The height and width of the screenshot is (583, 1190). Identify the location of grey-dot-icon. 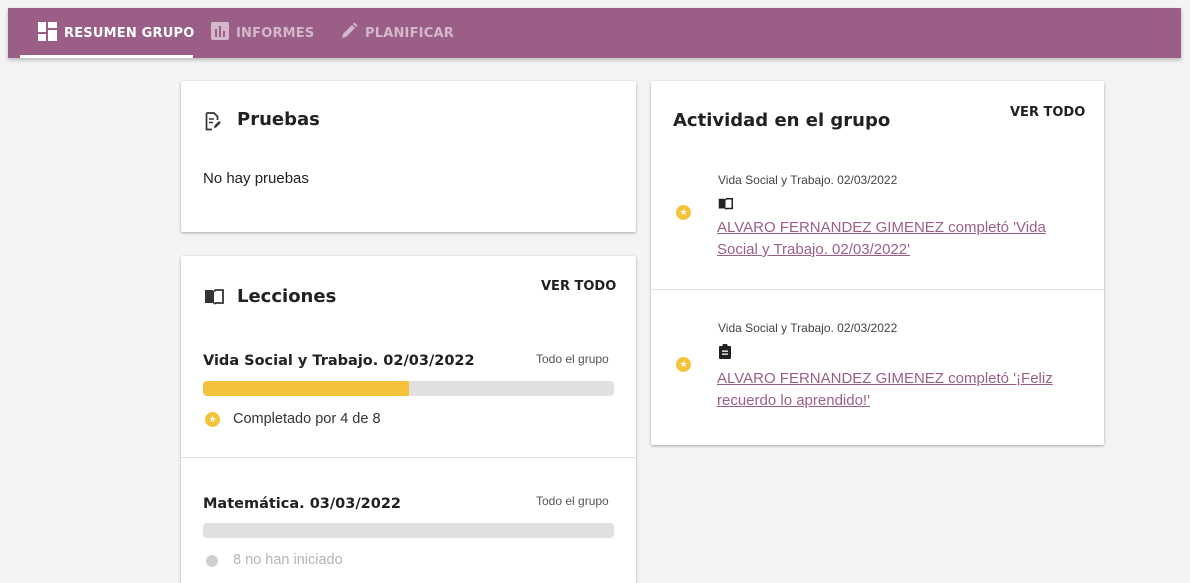
(212, 561).